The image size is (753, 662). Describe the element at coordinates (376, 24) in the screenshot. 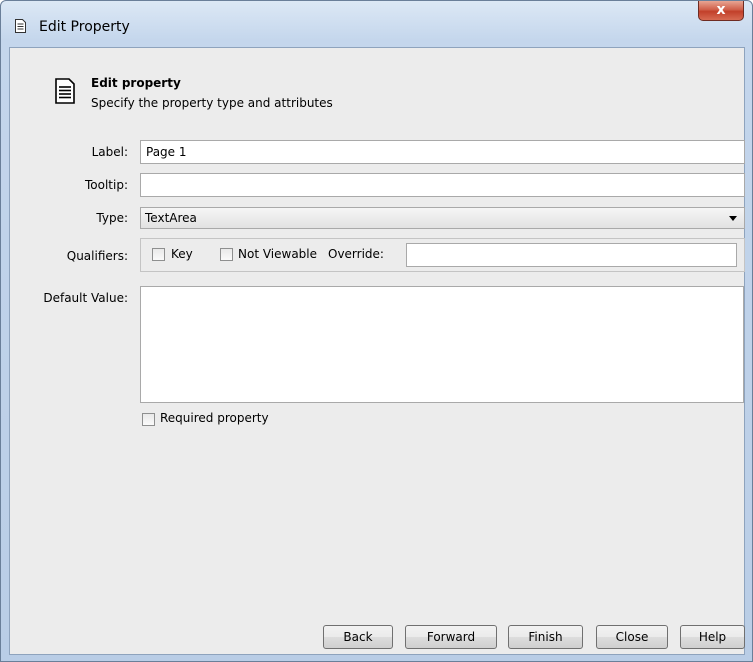

I see `title-bar: Edit Property x` at that location.